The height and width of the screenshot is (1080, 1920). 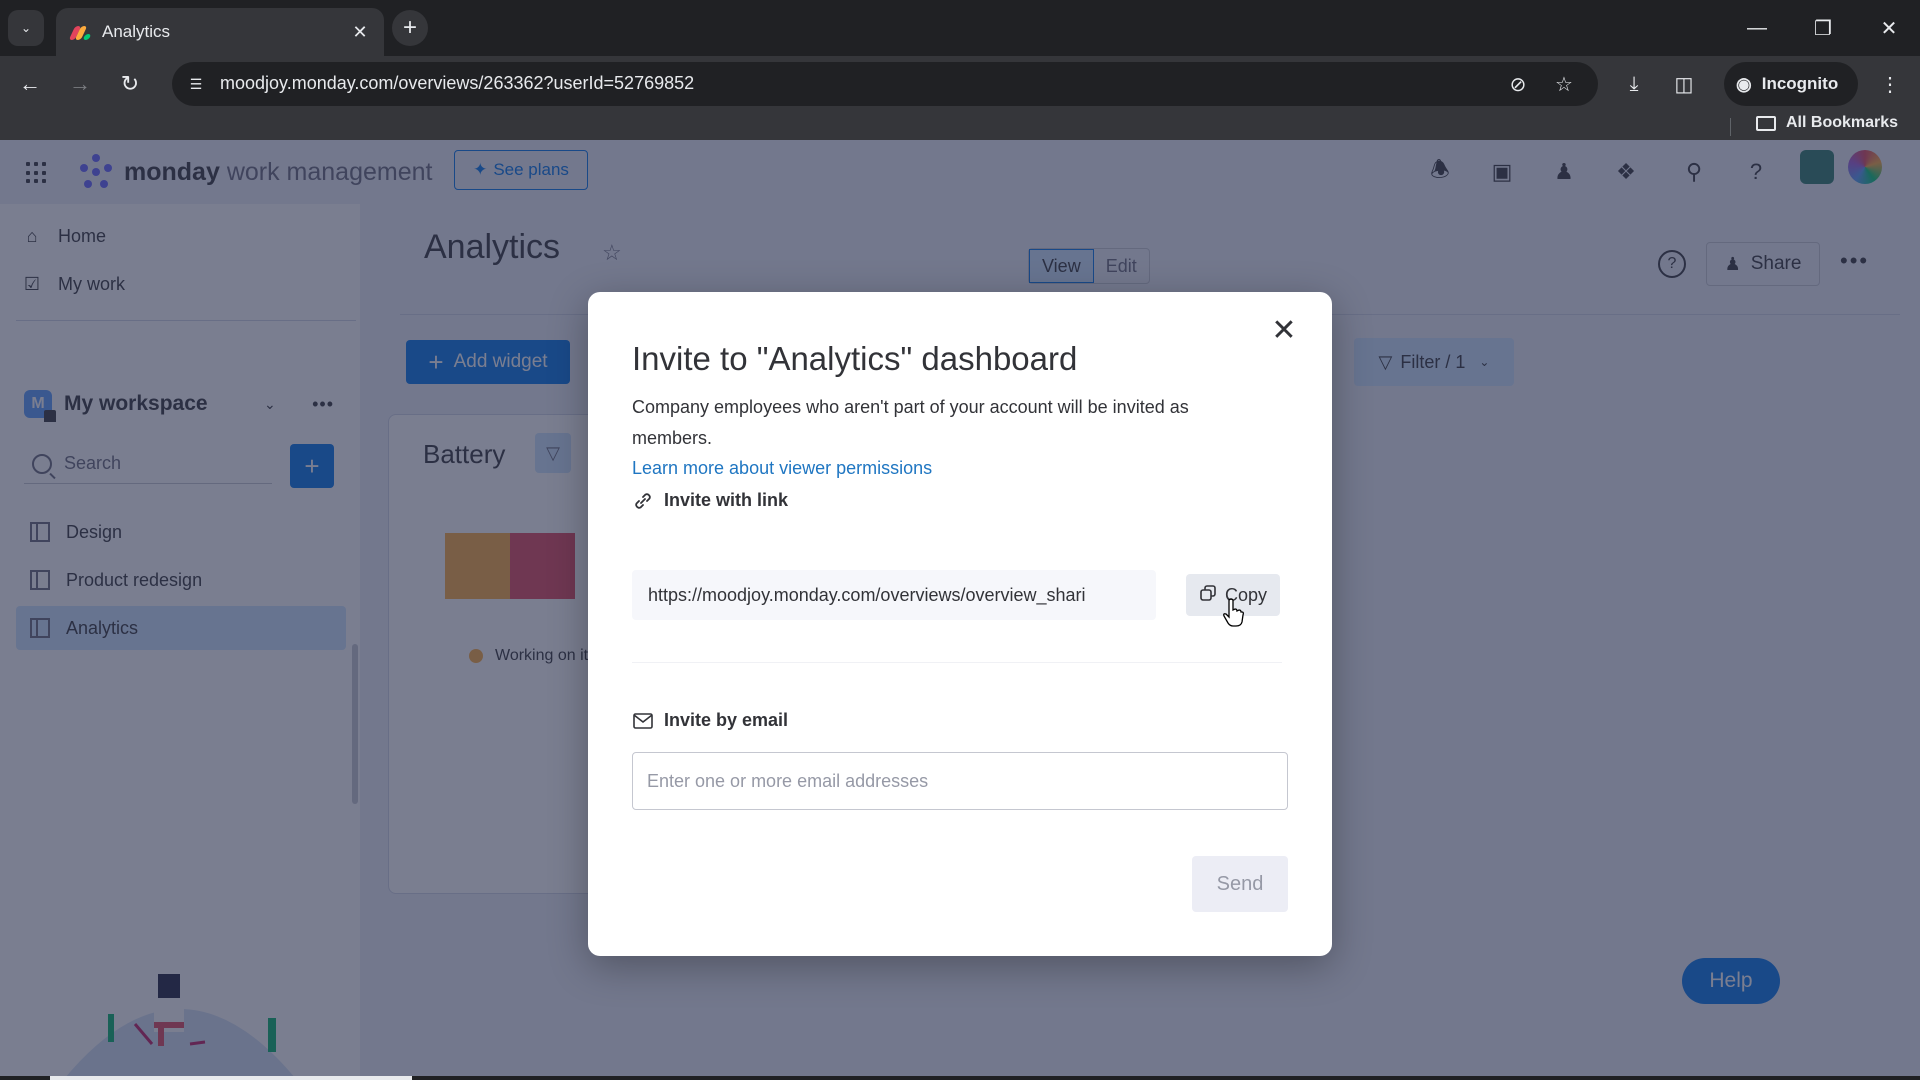 I want to click on taskbar-edge, so click(x=960, y=1078).